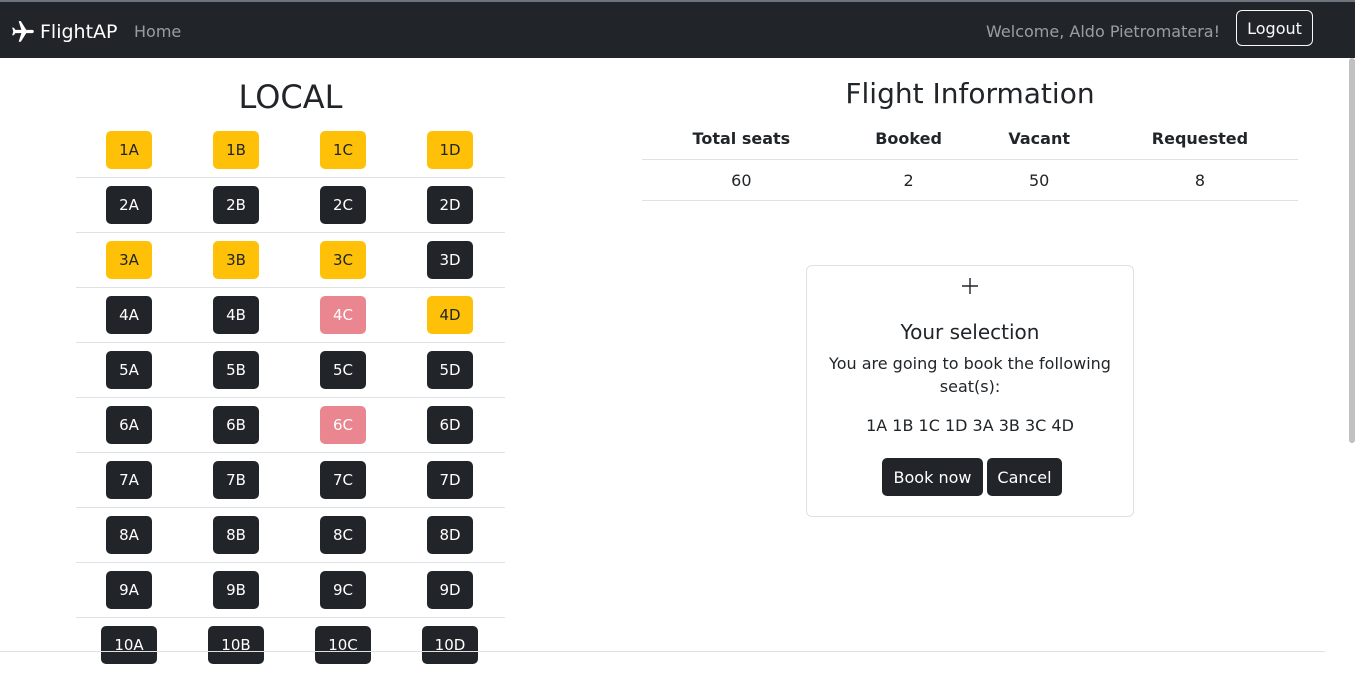 Image resolution: width=1355 pixels, height=673 pixels. What do you see at coordinates (1199, 139) in the screenshot?
I see `header-requested: Requested` at bounding box center [1199, 139].